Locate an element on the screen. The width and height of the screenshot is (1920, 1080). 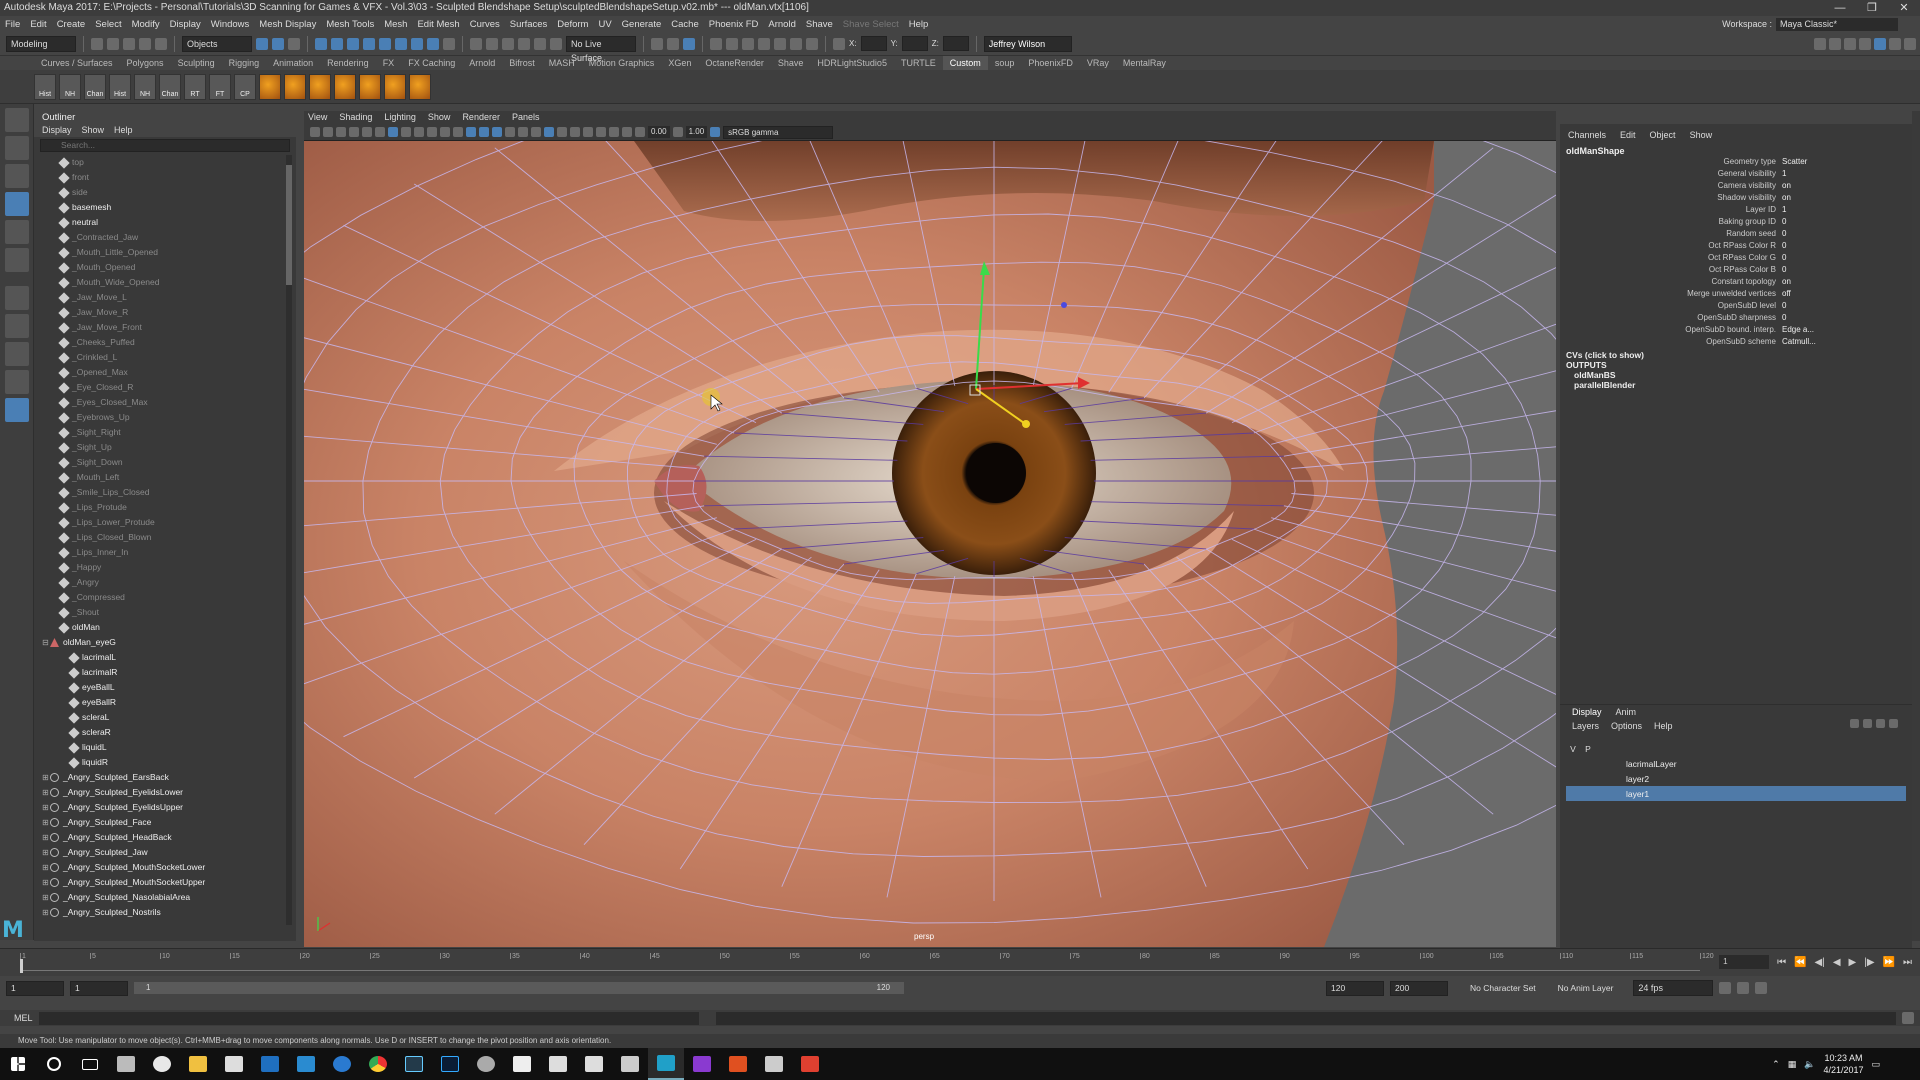
outliner-item: _Mouth_Opened is located at coordinates (162, 267).